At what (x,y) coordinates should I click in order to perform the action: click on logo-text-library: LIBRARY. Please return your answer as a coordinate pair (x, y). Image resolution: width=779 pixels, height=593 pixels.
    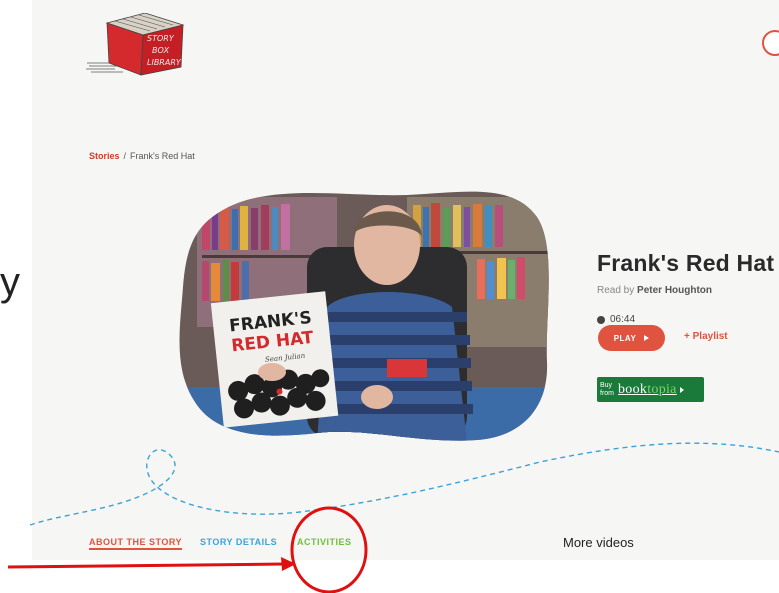
    Looking at the image, I should click on (164, 62).